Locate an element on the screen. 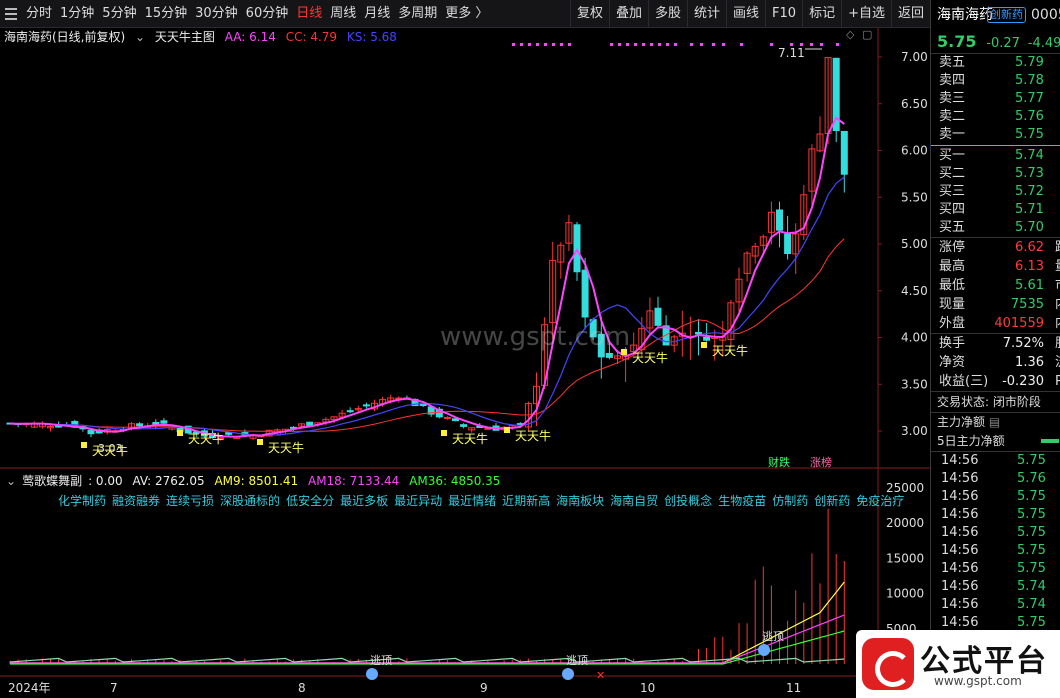 Image resolution: width=1060 pixels, height=698 pixels. main-flow-row: 主力净额 ▤ is located at coordinates (995, 422).